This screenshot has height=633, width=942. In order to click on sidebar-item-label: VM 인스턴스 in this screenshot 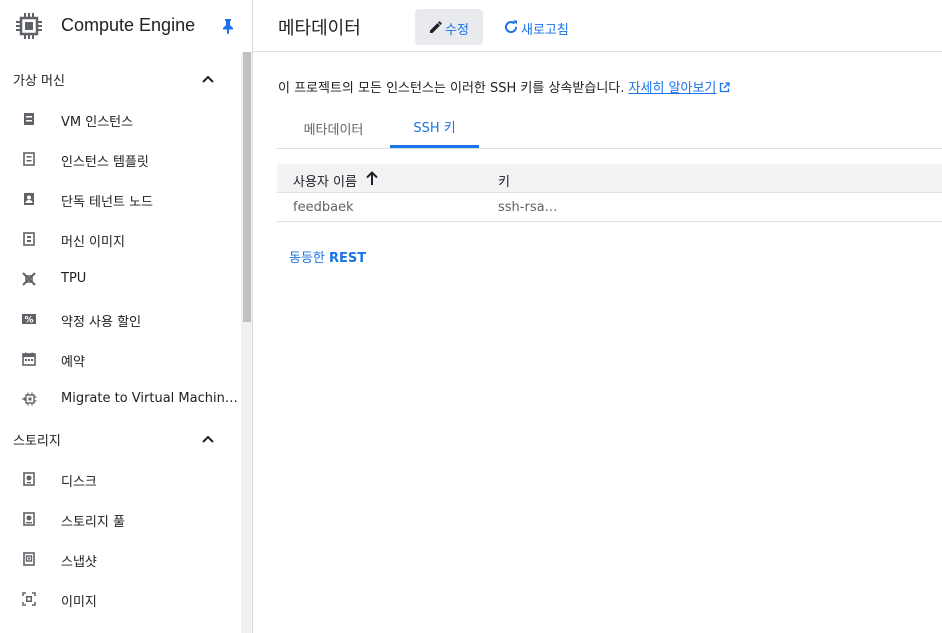, I will do `click(97, 122)`.